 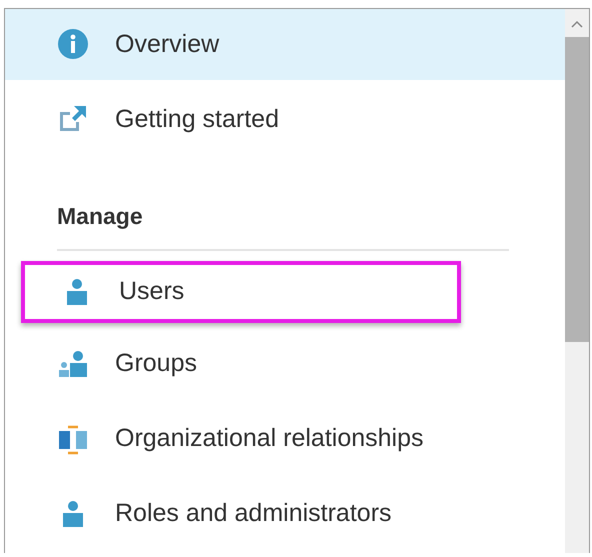 What do you see at coordinates (241, 291) in the screenshot?
I see `nav-item: Users` at bounding box center [241, 291].